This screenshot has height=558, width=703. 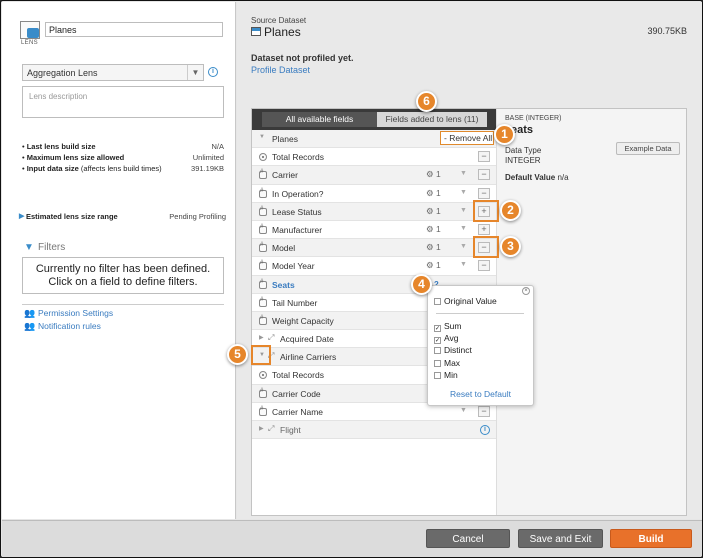 What do you see at coordinates (446, 338) in the screenshot?
I see `option-avg: ✓ Avg` at bounding box center [446, 338].